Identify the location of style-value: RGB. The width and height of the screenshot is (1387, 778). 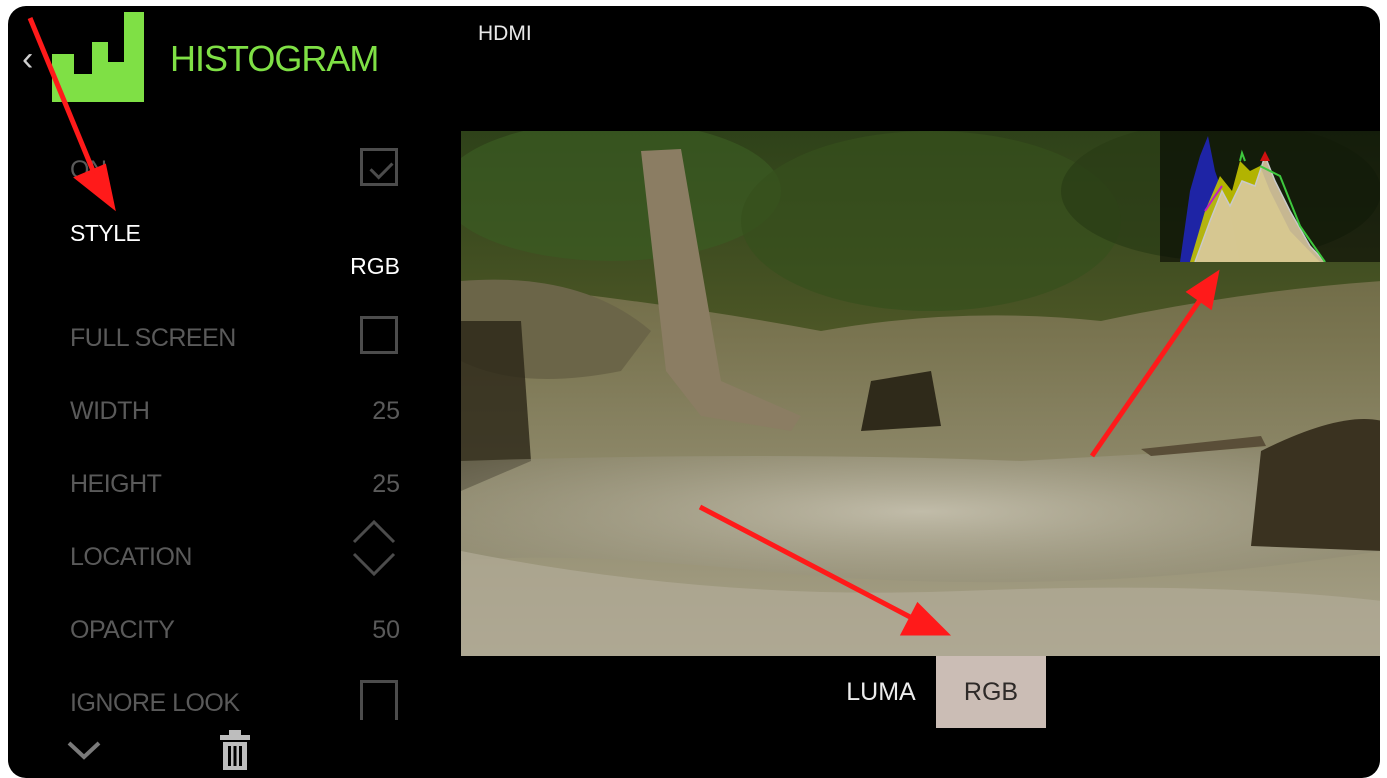
(360, 266).